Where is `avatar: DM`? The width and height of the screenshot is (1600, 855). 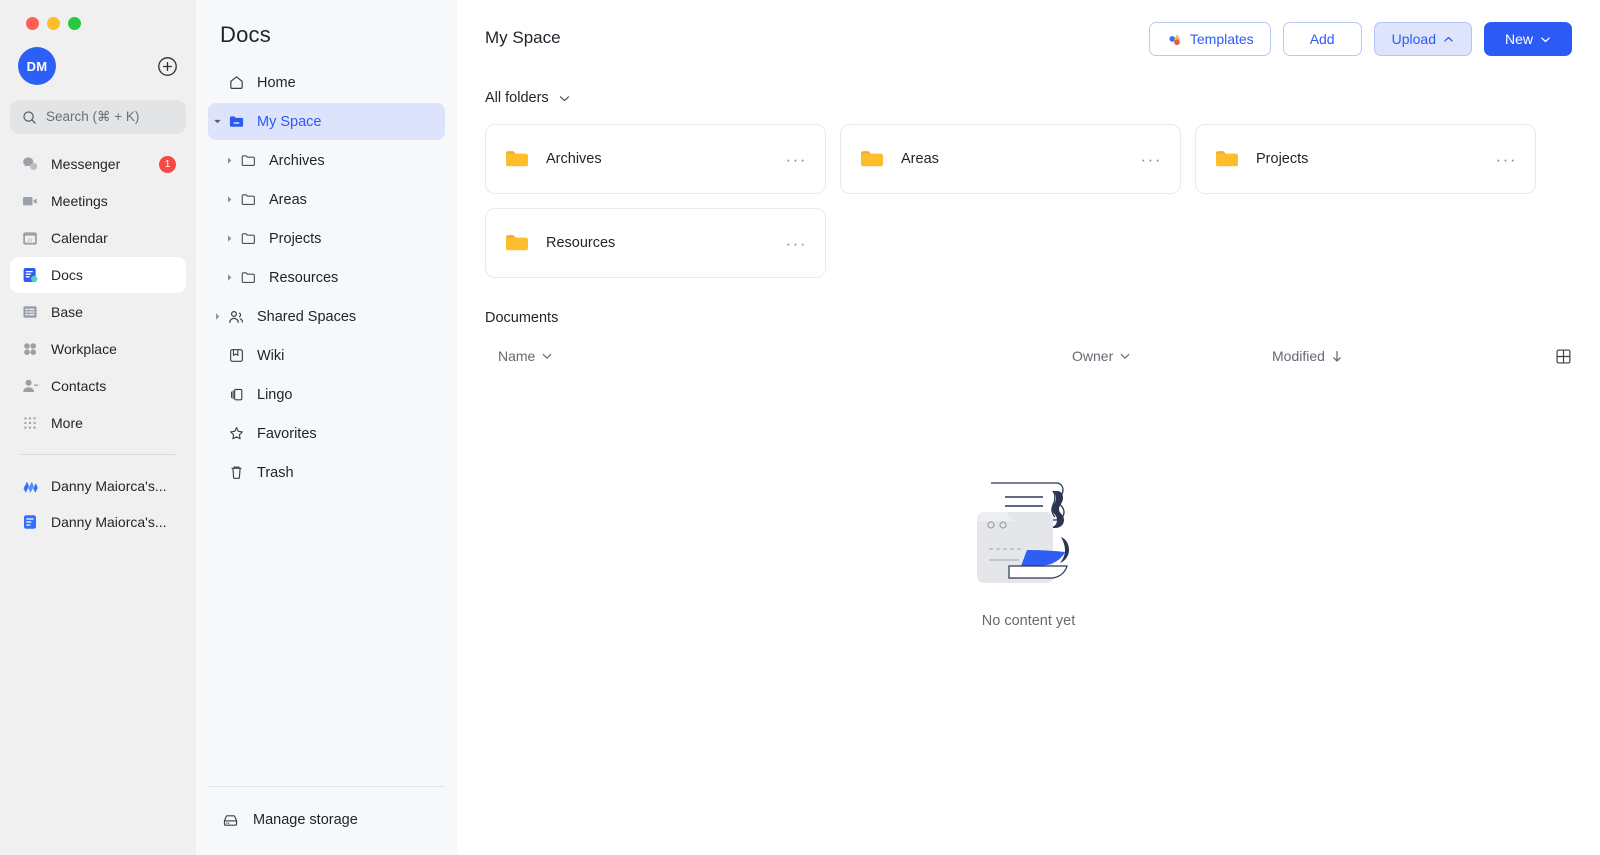 avatar: DM is located at coordinates (37, 66).